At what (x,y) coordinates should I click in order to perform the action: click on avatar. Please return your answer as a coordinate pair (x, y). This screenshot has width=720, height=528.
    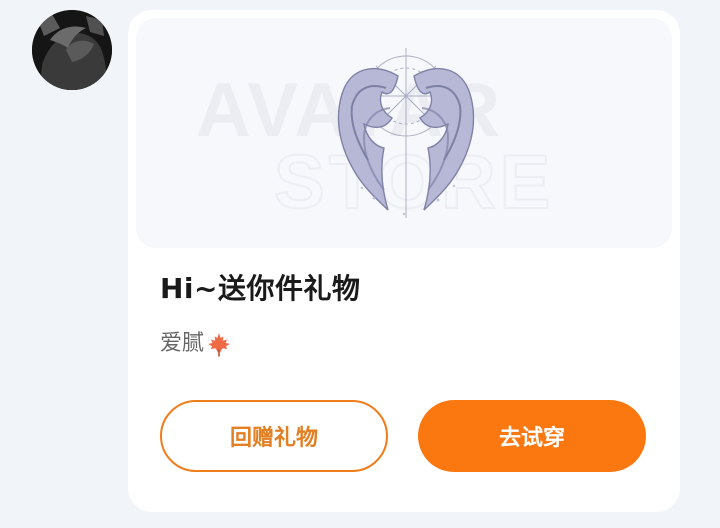
    Looking at the image, I should click on (72, 50).